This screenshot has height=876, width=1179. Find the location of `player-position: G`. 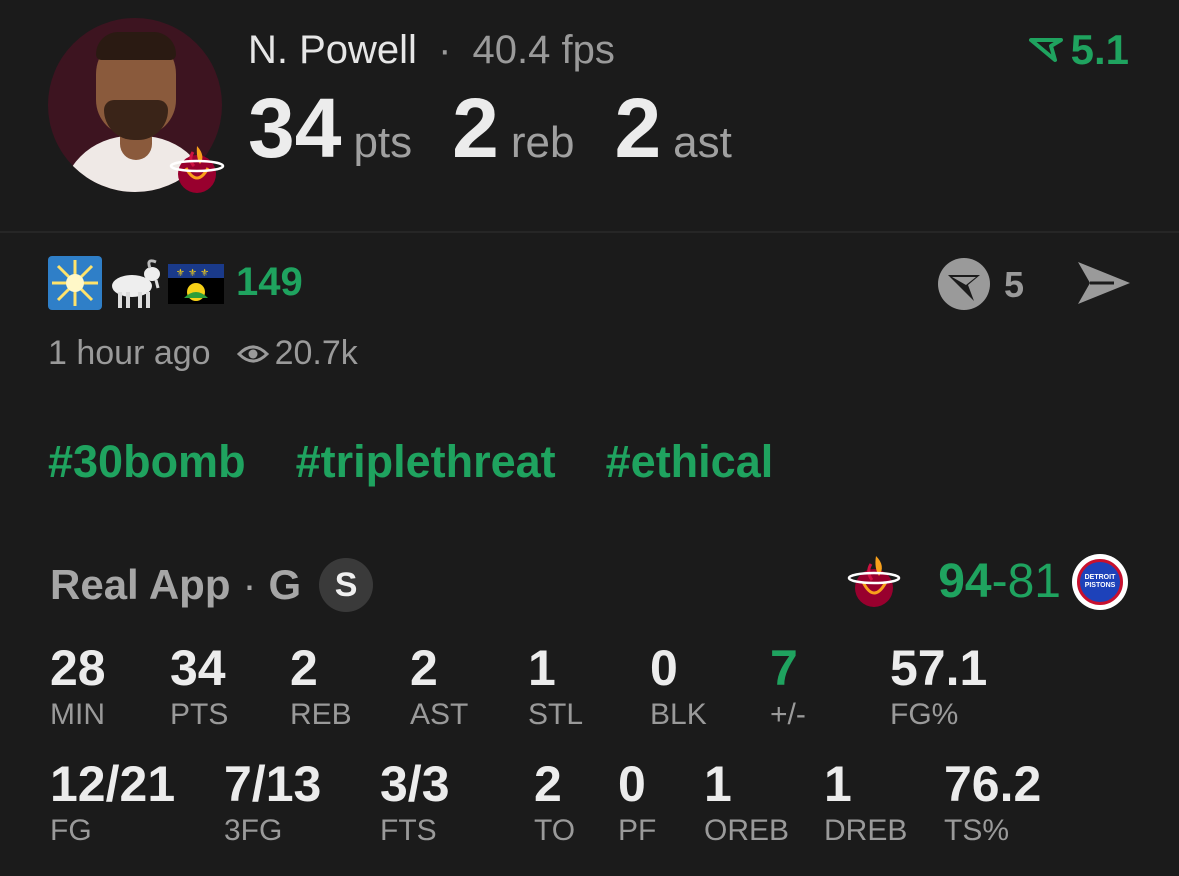

player-position: G is located at coordinates (285, 584).